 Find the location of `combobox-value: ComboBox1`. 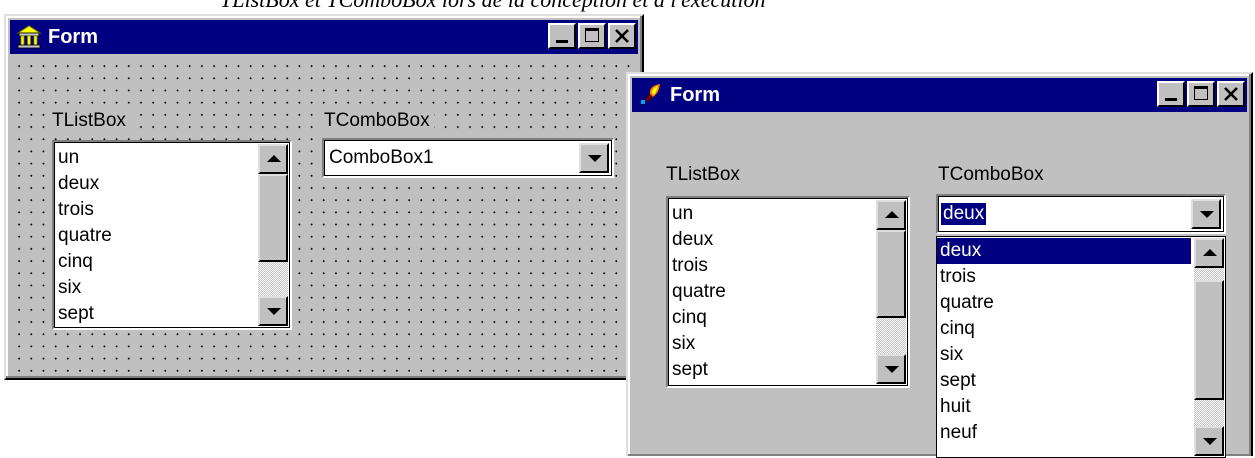

combobox-value: ComboBox1 is located at coordinates (381, 157).